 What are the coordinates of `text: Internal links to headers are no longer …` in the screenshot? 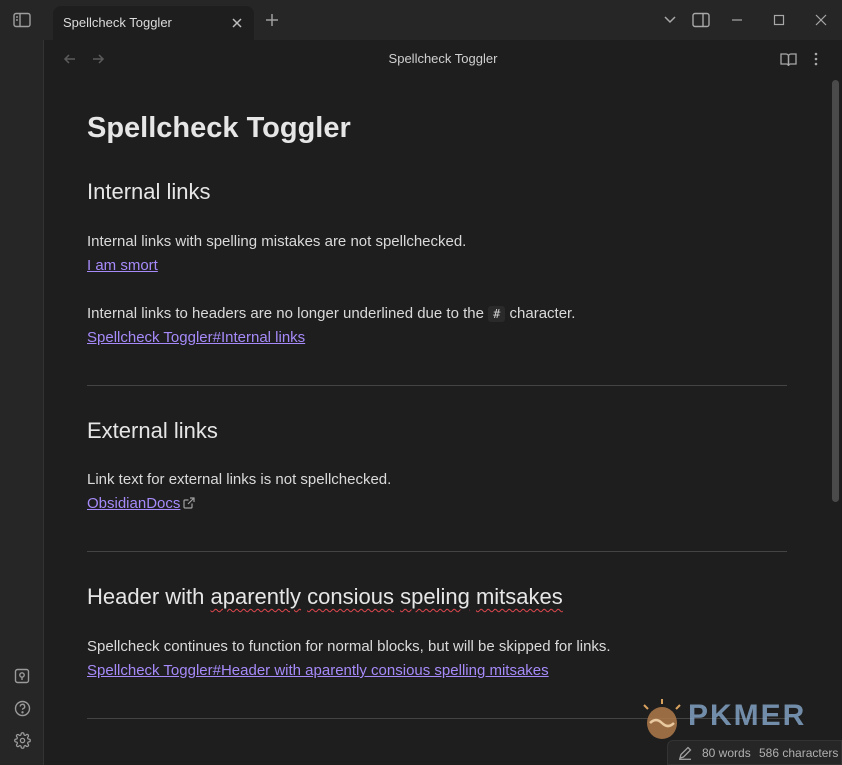 It's located at (285, 313).